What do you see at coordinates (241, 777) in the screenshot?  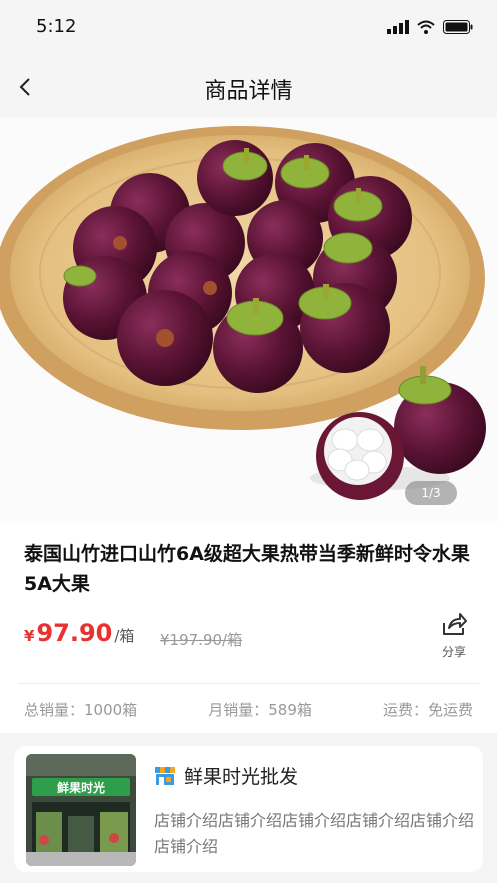 I see `shop-name: 鲜果时光批发` at bounding box center [241, 777].